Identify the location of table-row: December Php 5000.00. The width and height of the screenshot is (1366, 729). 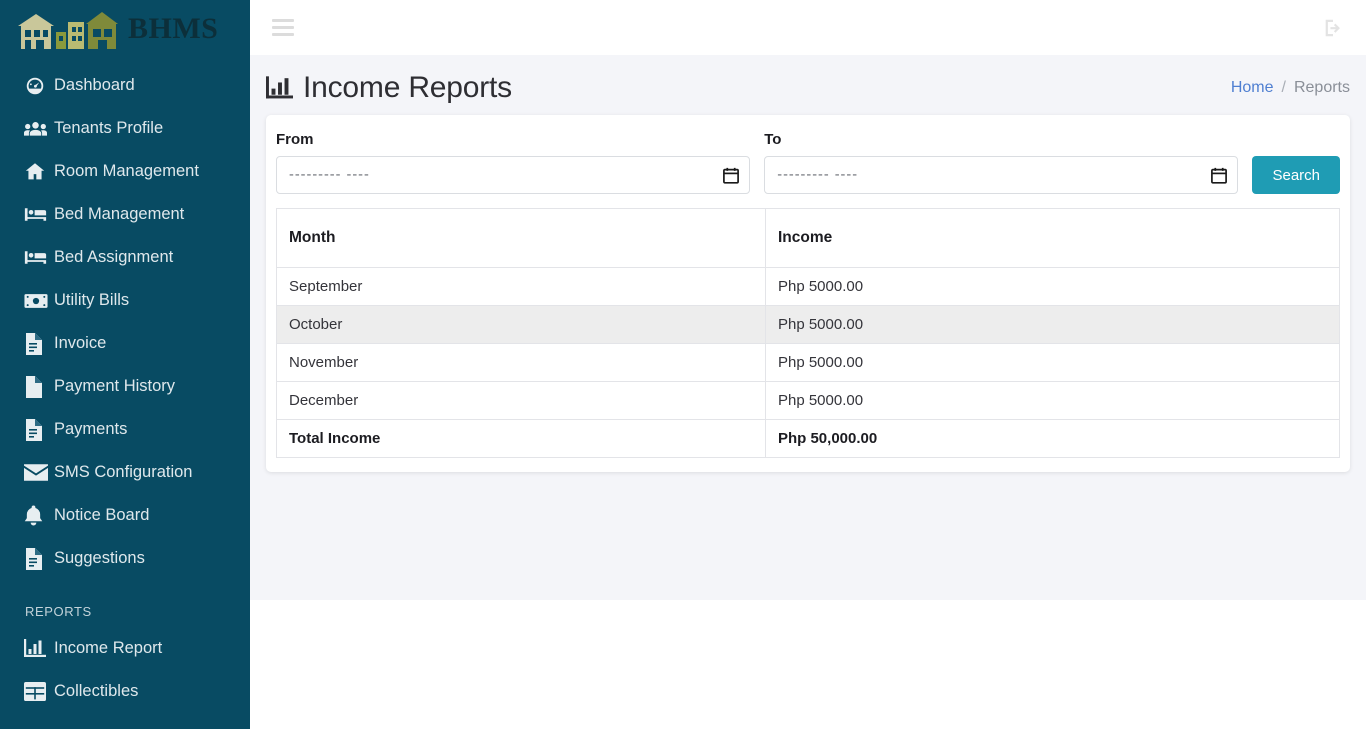
(808, 400).